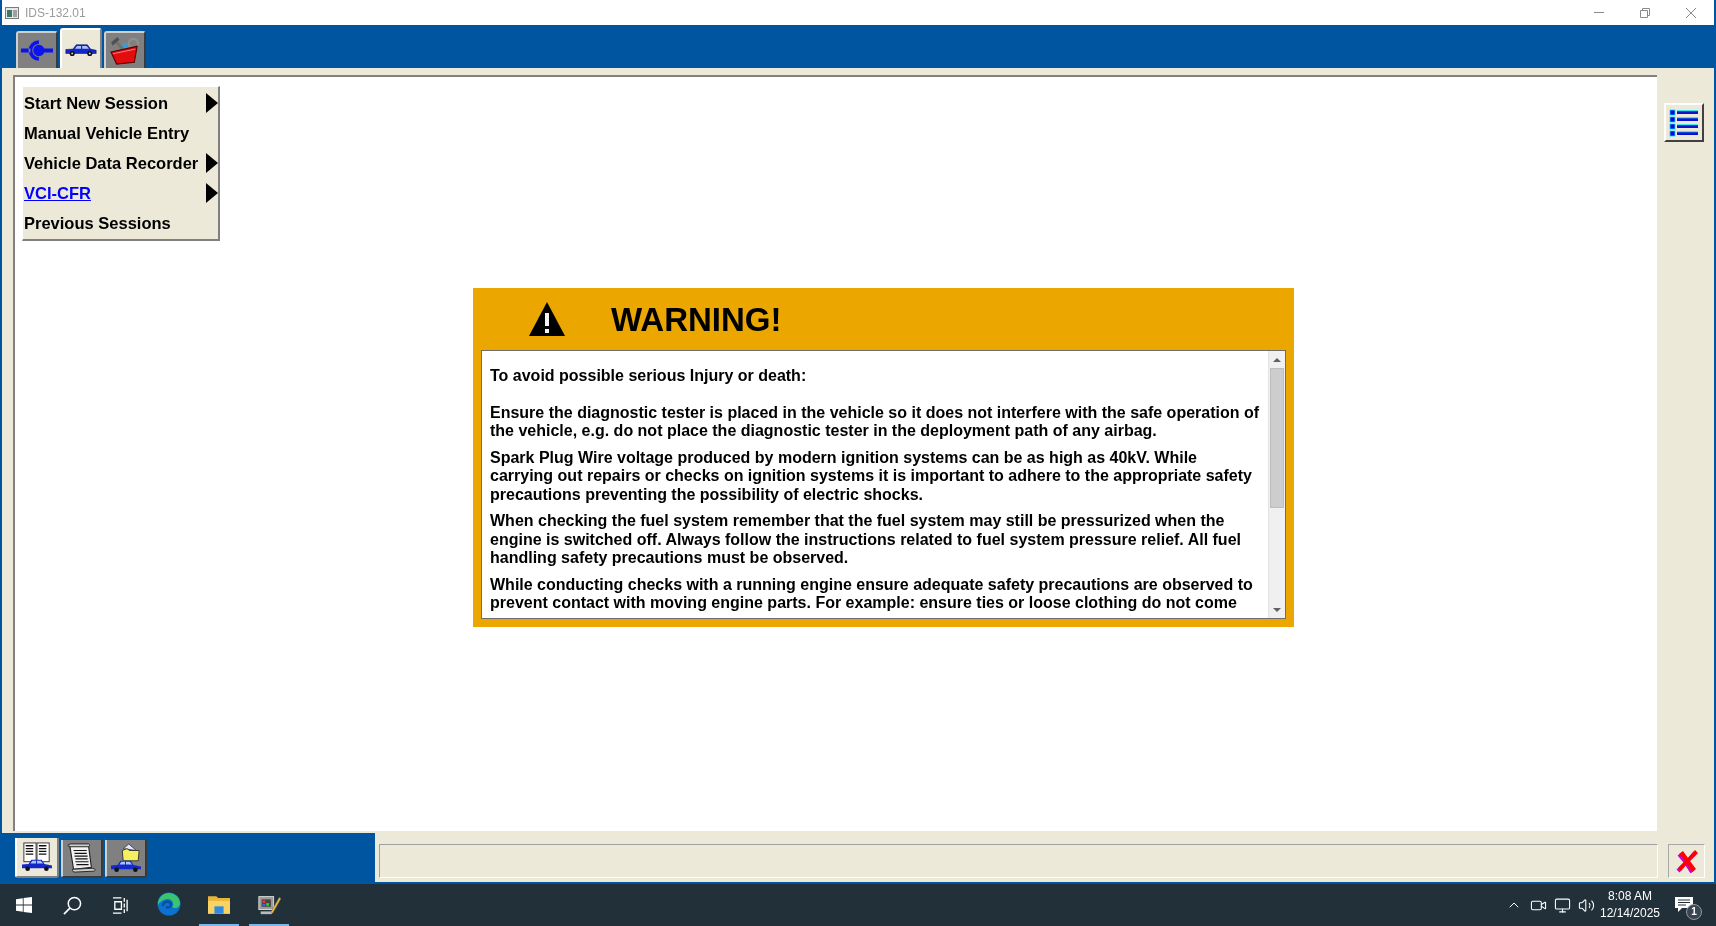  I want to click on search-icon, so click(72, 905).